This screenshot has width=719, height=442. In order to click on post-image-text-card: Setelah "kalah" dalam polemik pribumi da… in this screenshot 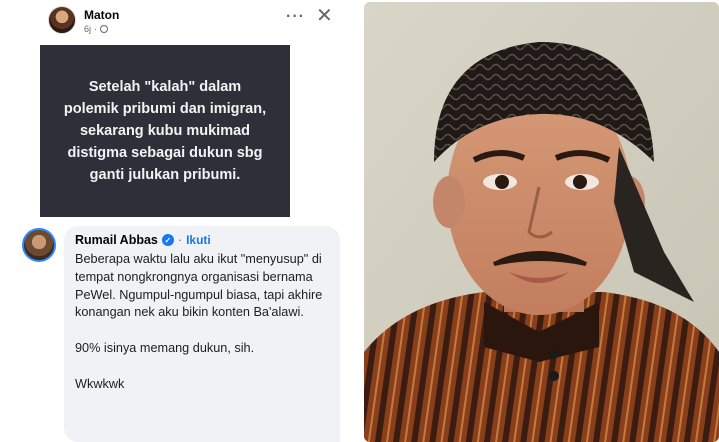, I will do `click(165, 131)`.